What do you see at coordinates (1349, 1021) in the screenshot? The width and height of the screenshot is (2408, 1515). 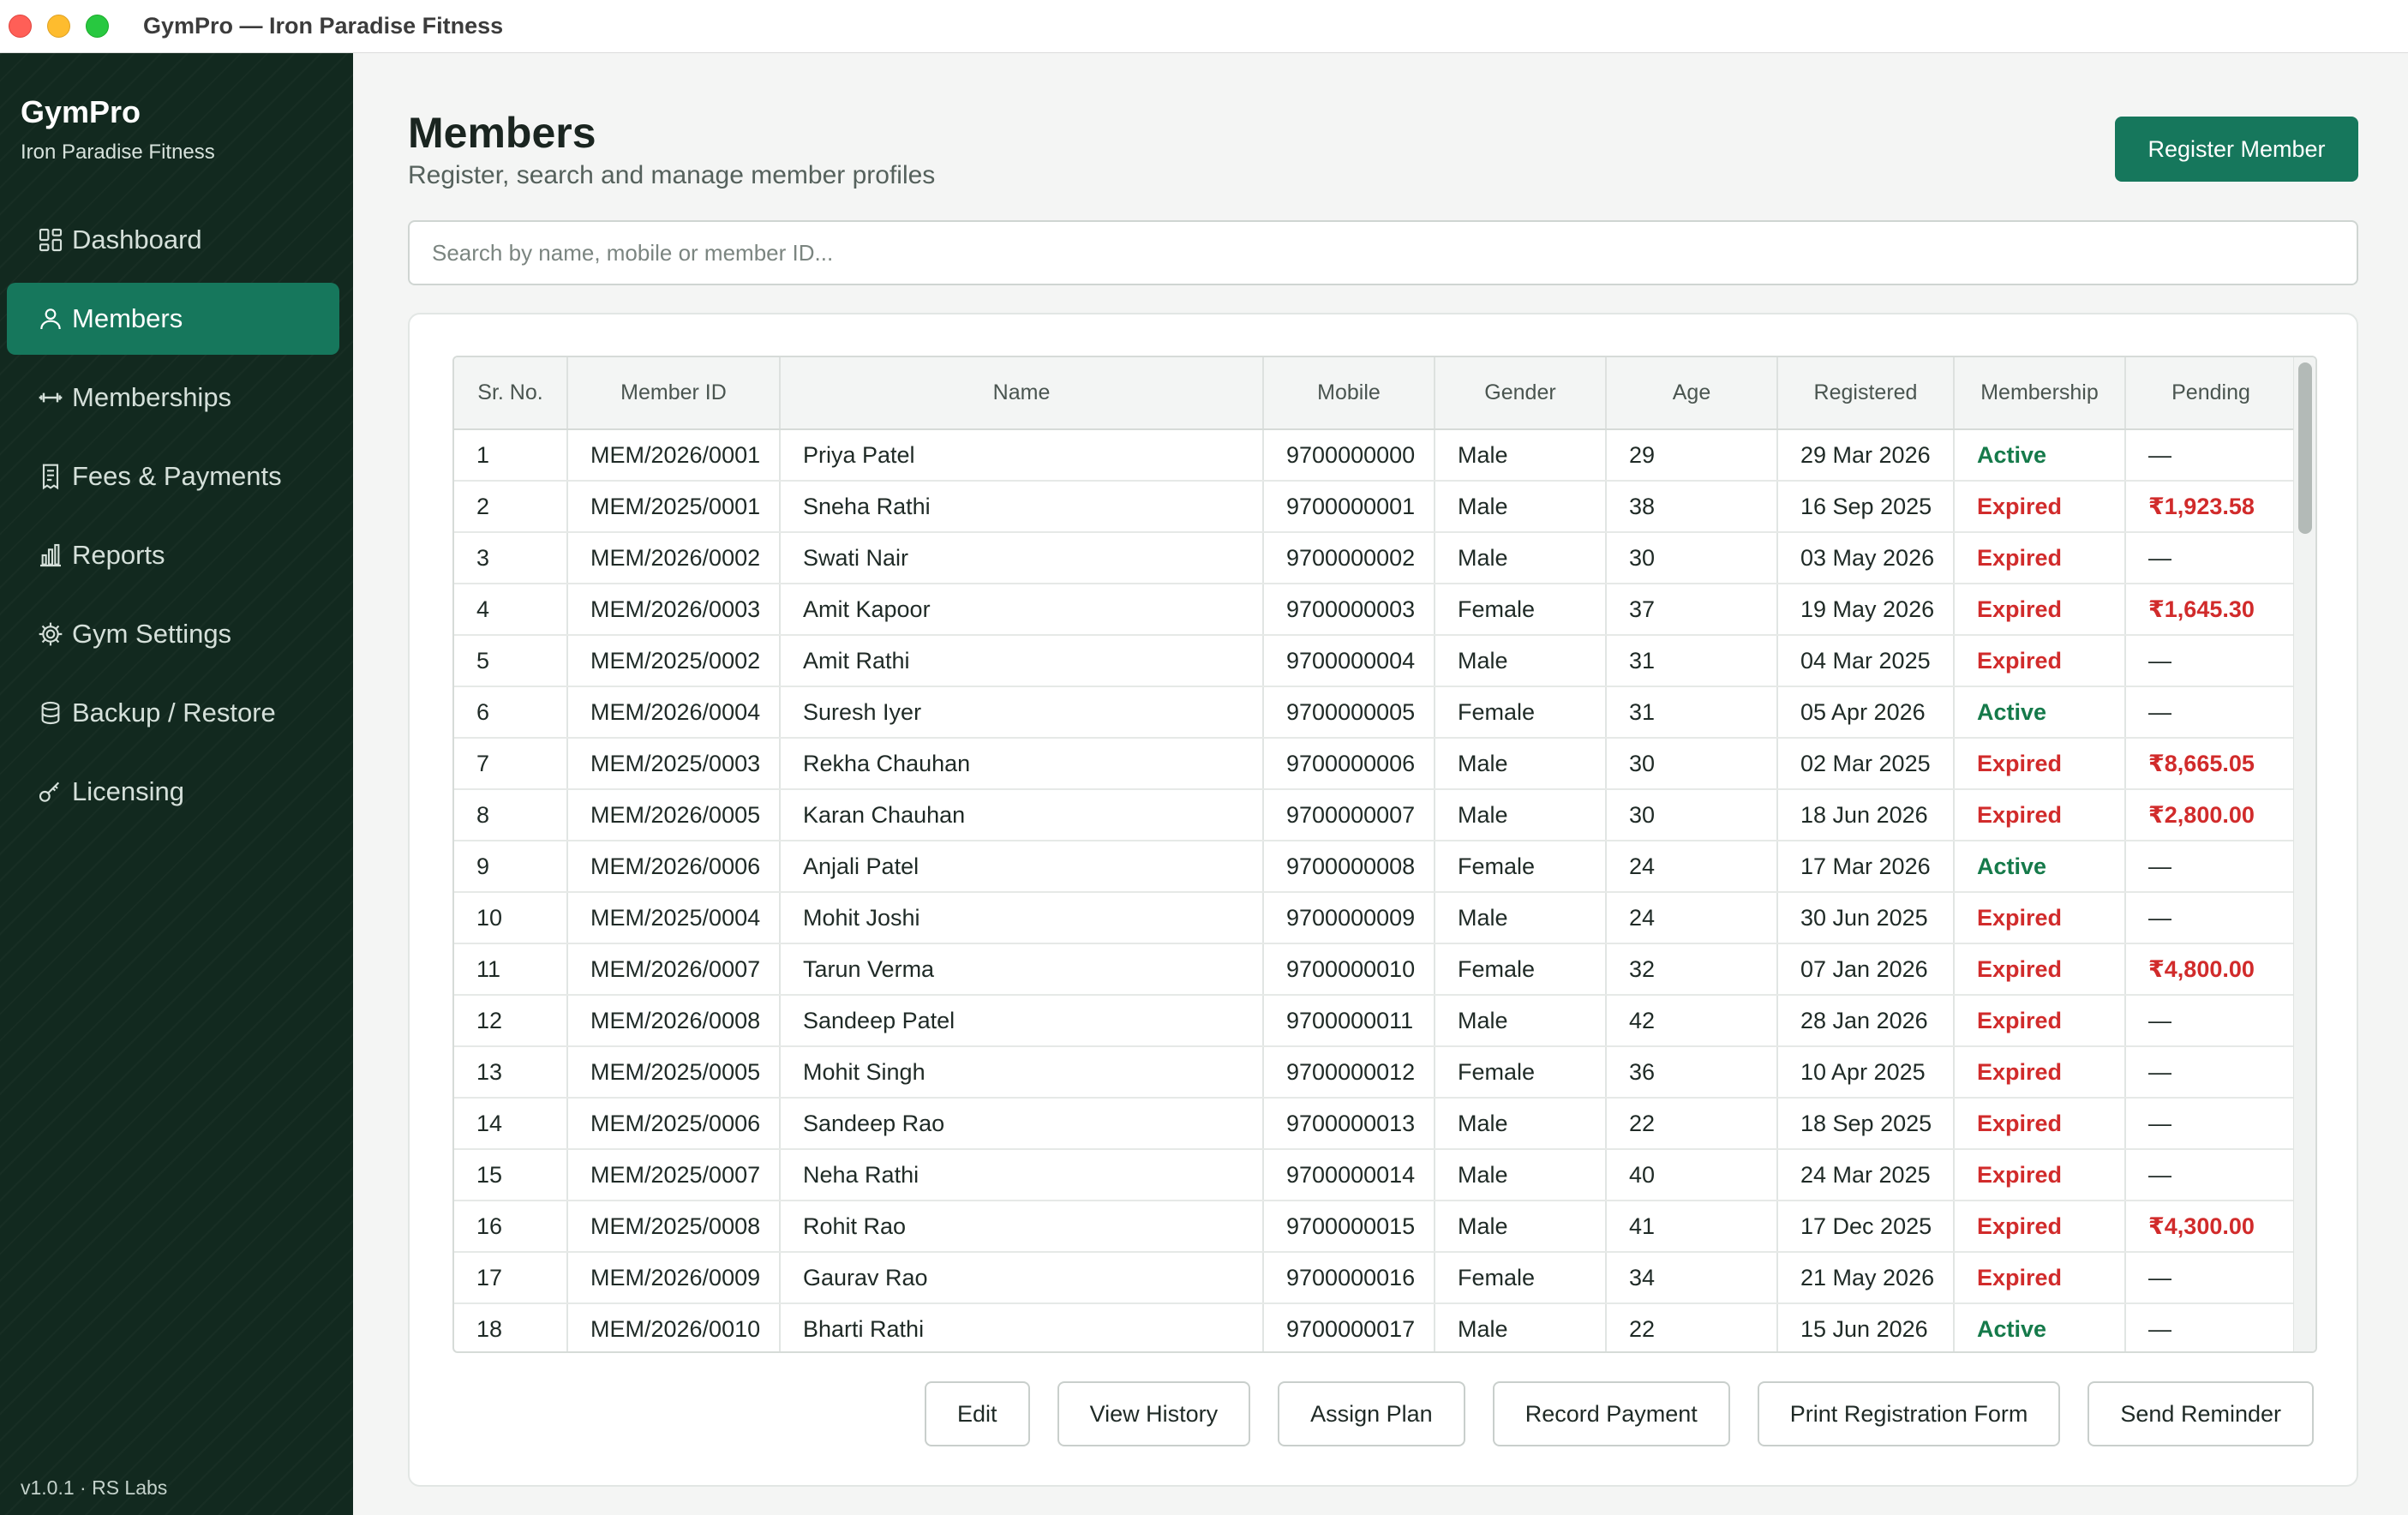 I see `cell-mobile: 9700000011` at bounding box center [1349, 1021].